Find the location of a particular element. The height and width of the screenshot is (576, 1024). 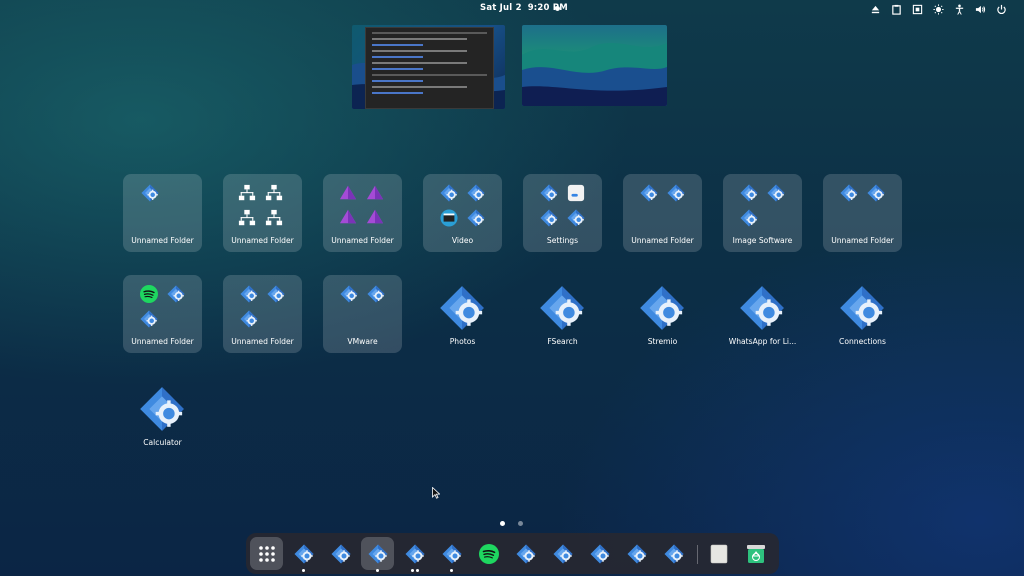

folder-video: Video is located at coordinates (462, 213).